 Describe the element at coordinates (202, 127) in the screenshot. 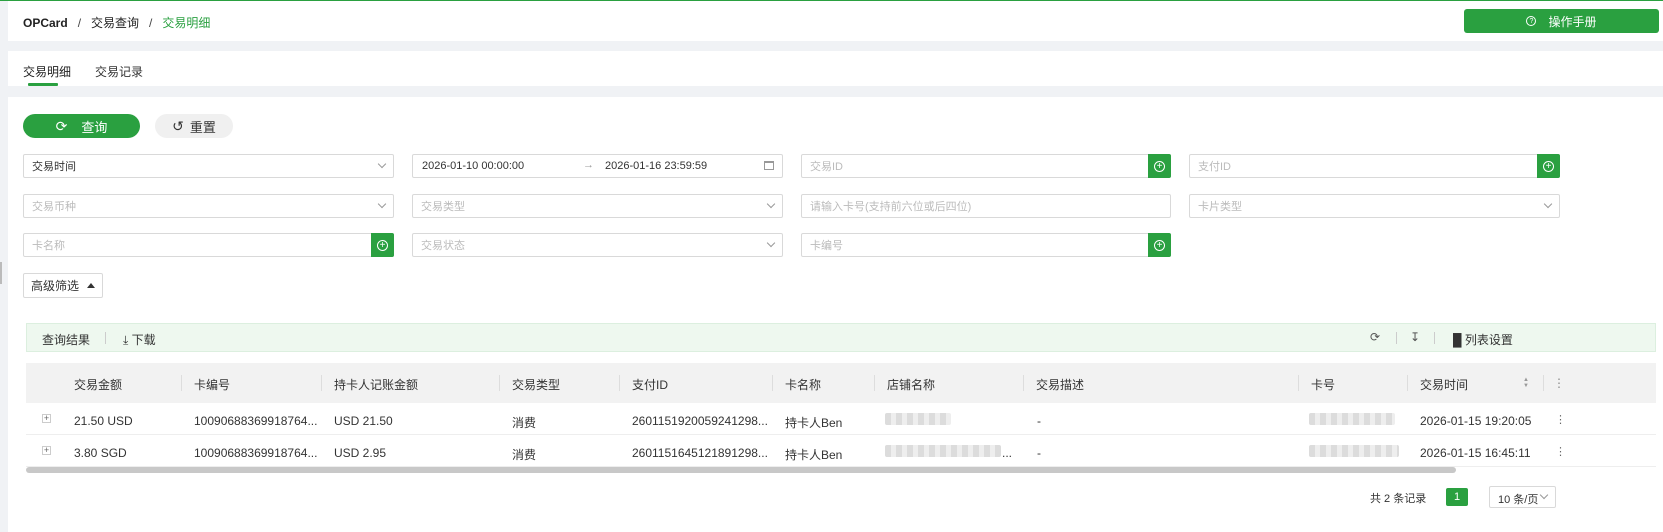

I see `reset-button-label: 重置` at that location.